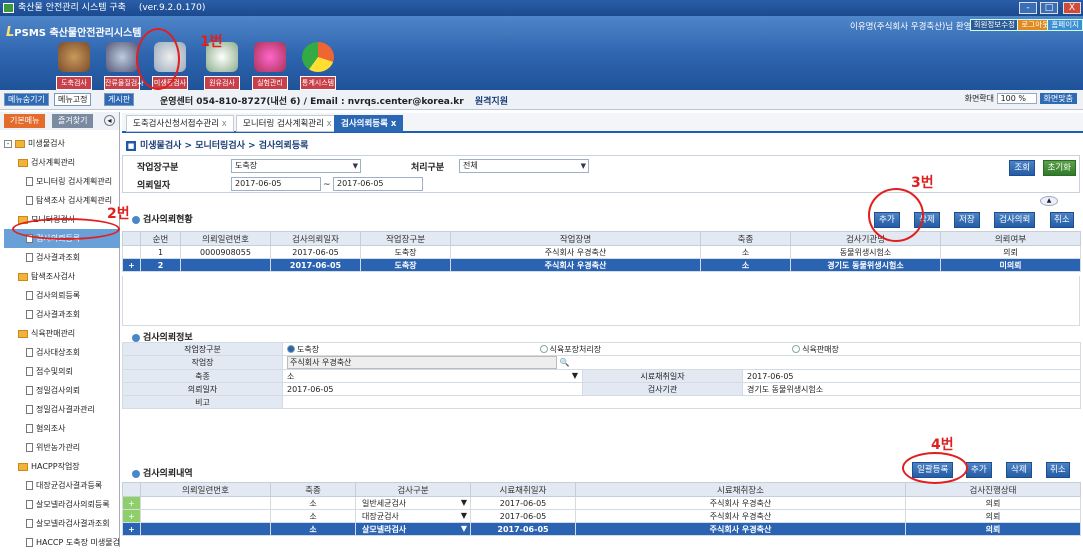  Describe the element at coordinates (62, 390) in the screenshot. I see `tree-item: 정밀검사의뢰` at that location.